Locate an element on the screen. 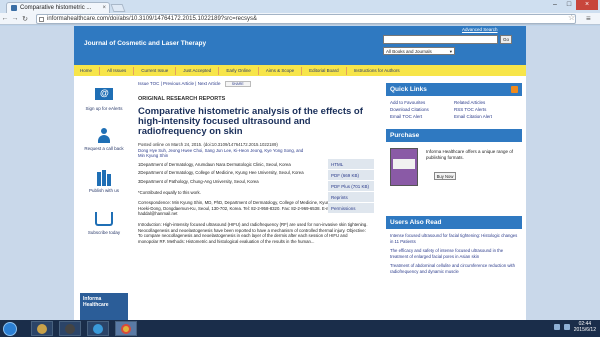  quick-links-title: Quick Links is located at coordinates (408, 89).